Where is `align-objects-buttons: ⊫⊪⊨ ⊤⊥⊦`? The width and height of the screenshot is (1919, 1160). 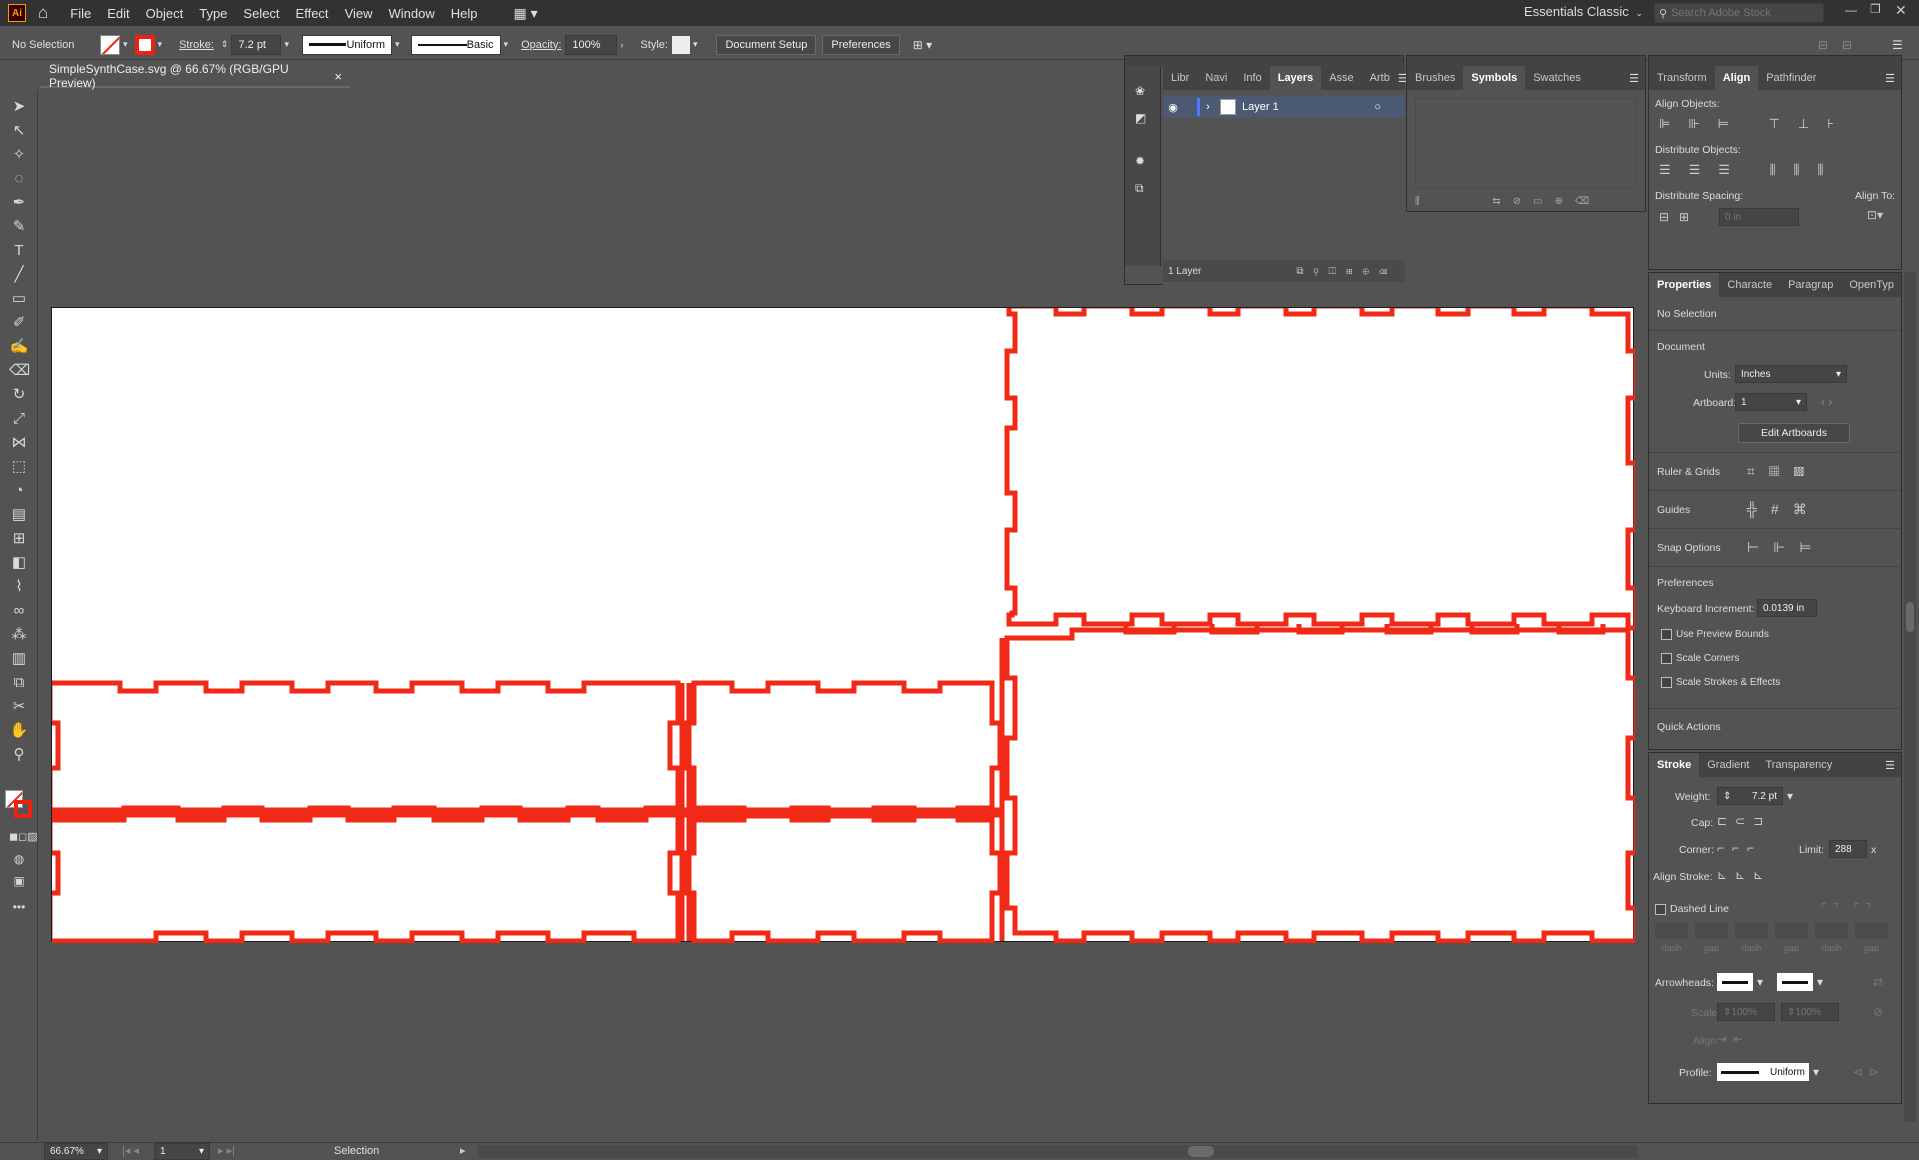 align-objects-buttons: ⊫⊪⊨ ⊤⊥⊦ is located at coordinates (1780, 124).